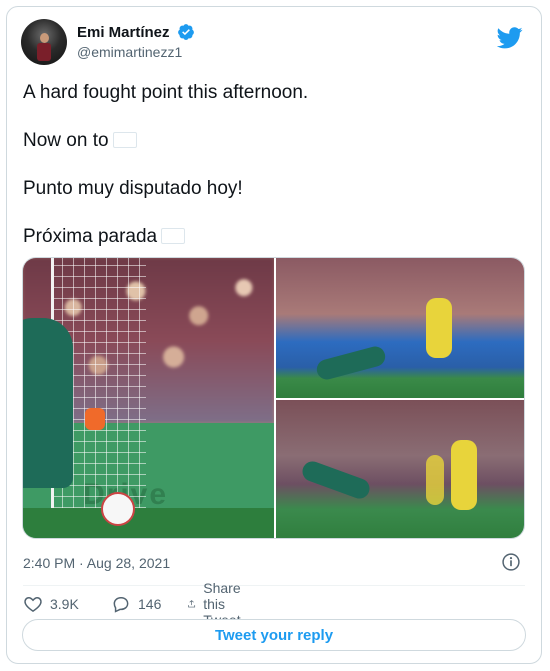 This screenshot has height=671, width=550. I want to click on avatar, so click(44, 42).